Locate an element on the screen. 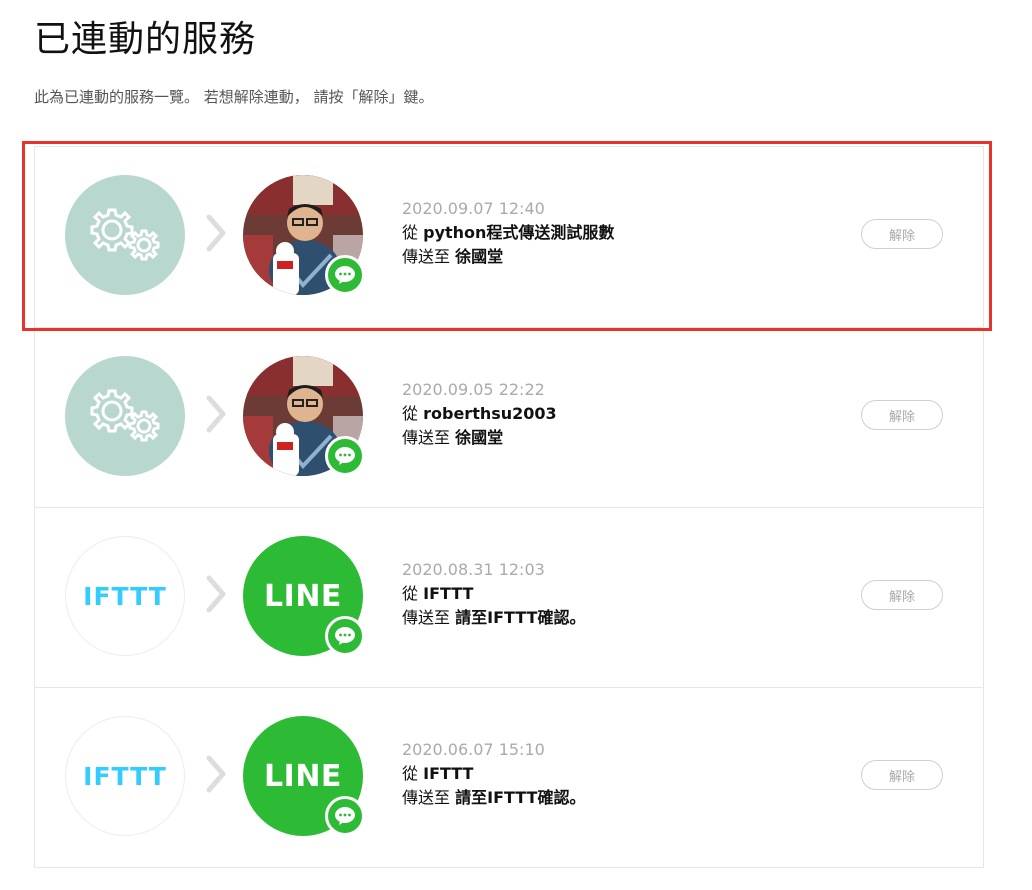 This screenshot has width=1032, height=890. link-date: 2020.09.07 12:40 is located at coordinates (473, 208).